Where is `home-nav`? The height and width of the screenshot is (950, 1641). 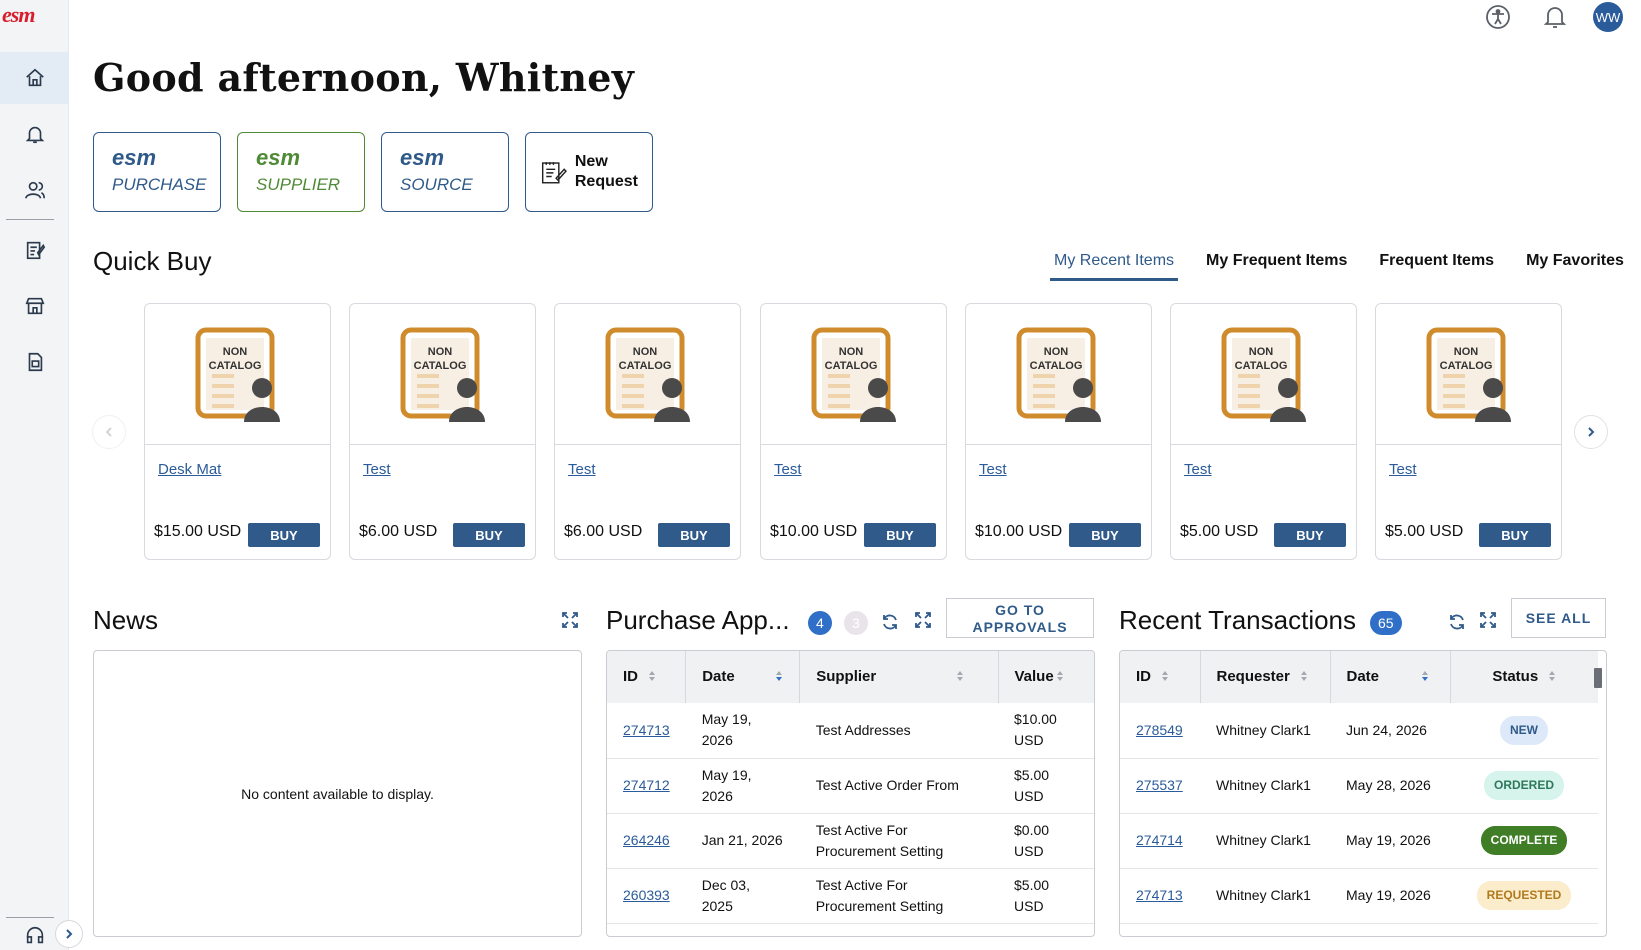
home-nav is located at coordinates (34, 78).